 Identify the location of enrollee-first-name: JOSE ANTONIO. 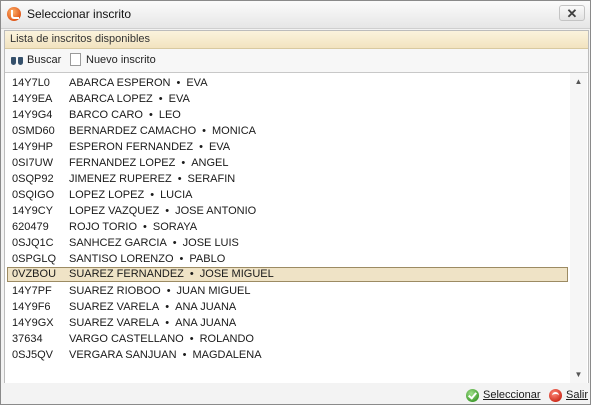
(216, 211).